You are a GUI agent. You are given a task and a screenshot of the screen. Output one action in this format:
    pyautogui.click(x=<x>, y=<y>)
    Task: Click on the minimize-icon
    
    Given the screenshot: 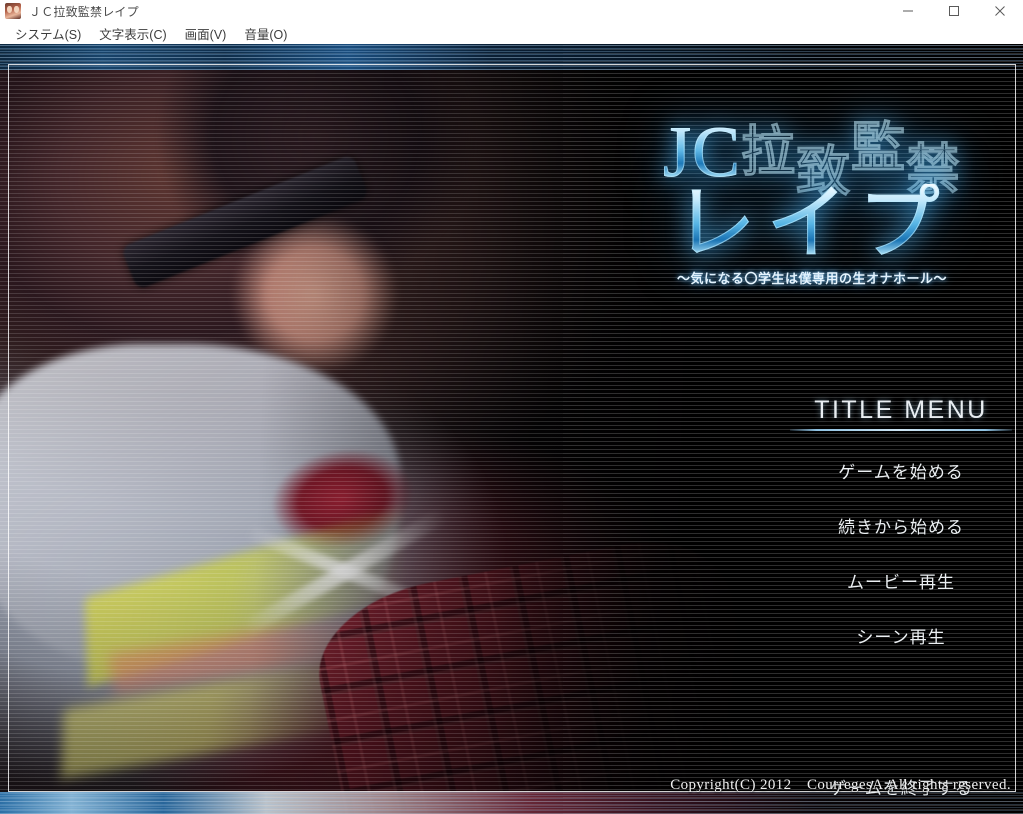 What is the action you would take?
    pyautogui.click(x=908, y=11)
    